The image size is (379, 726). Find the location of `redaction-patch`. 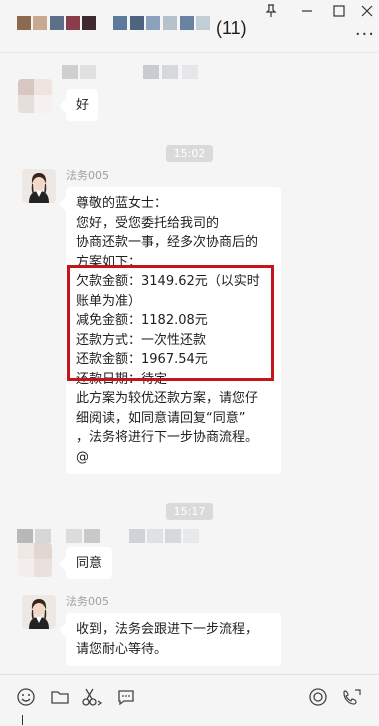

redaction-patch is located at coordinates (251, 223).